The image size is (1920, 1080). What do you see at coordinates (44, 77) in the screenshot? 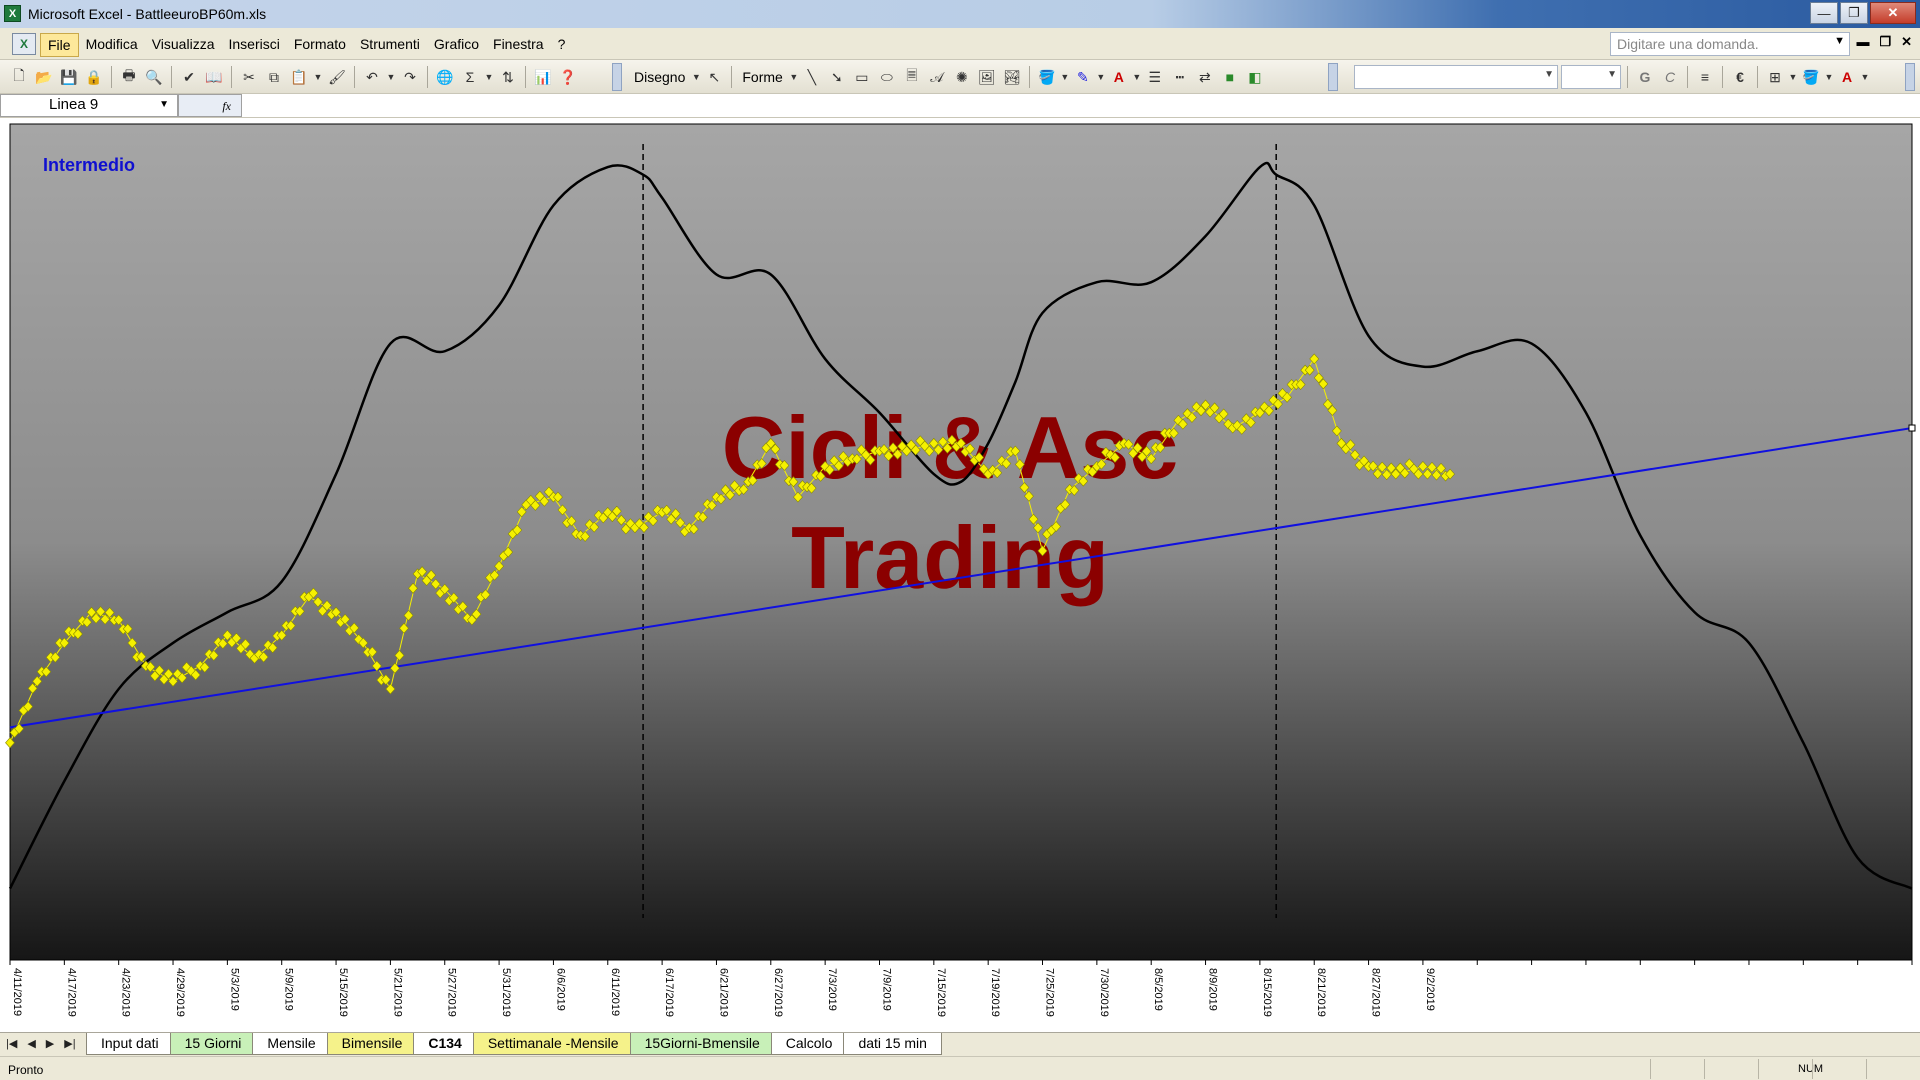
I see `open-folder-icon: 📂` at bounding box center [44, 77].